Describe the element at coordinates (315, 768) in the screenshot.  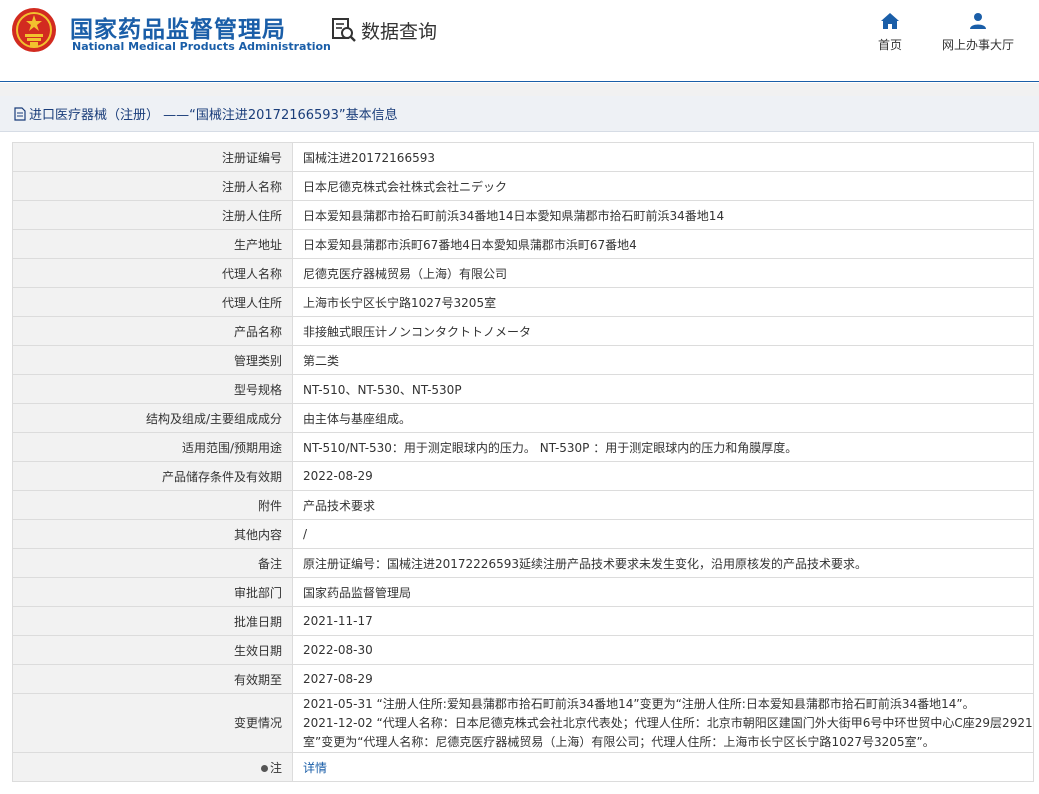
I see `details-link: 详情` at that location.